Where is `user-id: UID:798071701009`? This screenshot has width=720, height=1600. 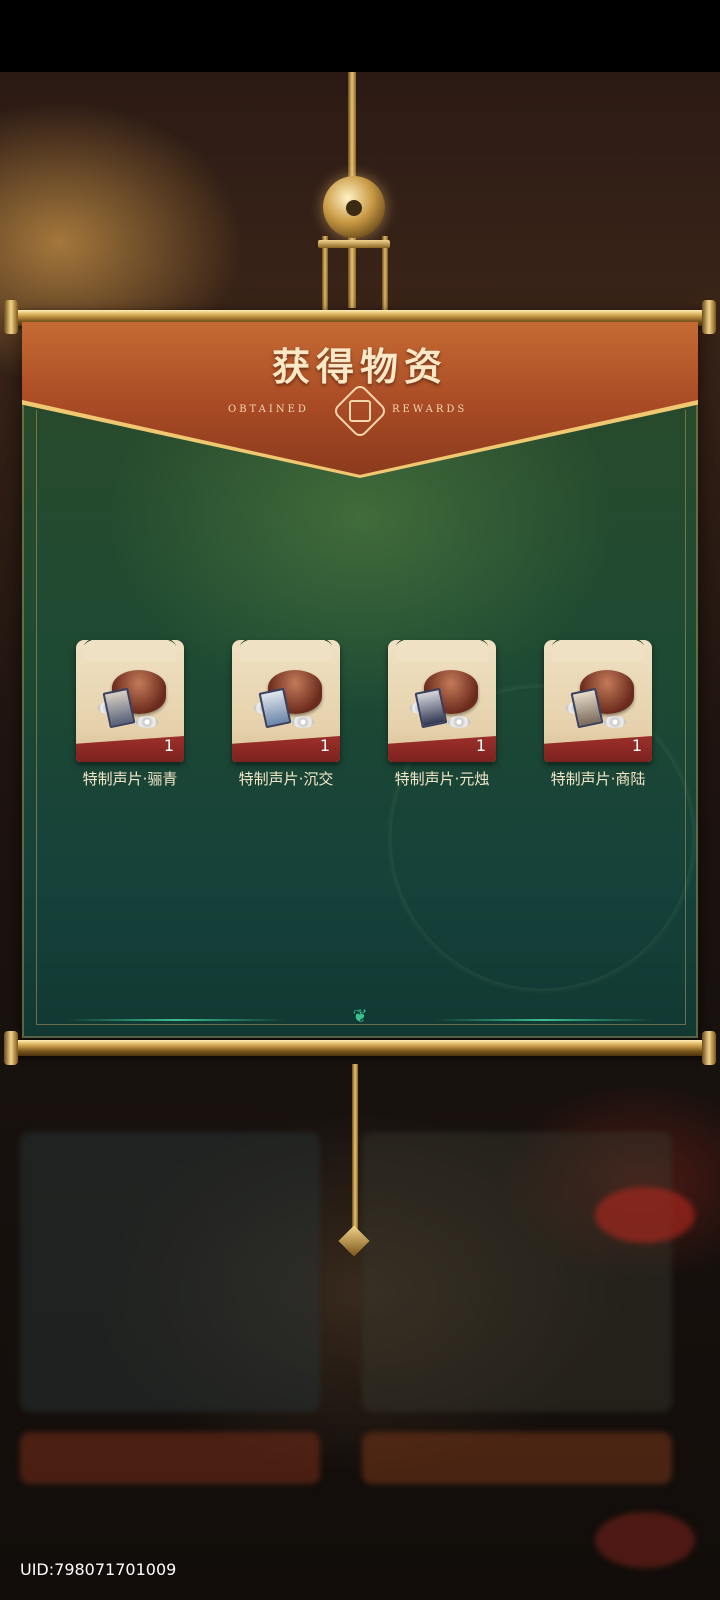
user-id: UID:798071701009 is located at coordinates (98, 1569).